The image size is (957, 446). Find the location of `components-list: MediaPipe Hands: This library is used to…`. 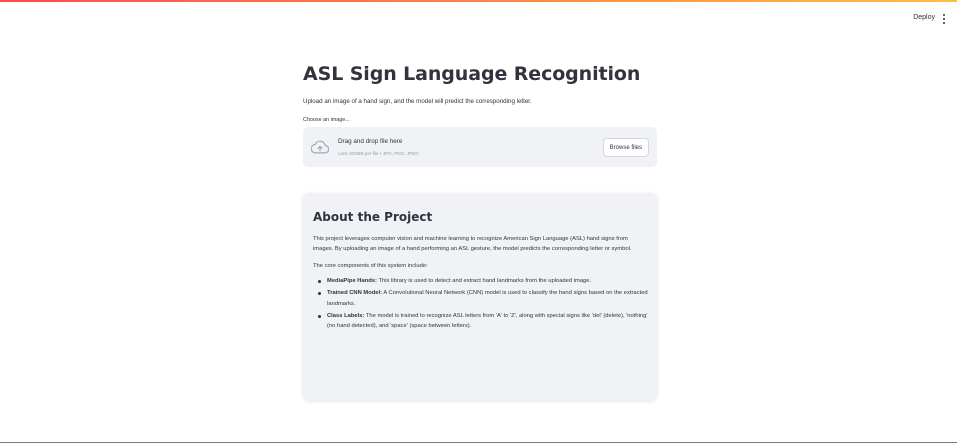

components-list: MediaPipe Hands: This library is used to… is located at coordinates (483, 304).